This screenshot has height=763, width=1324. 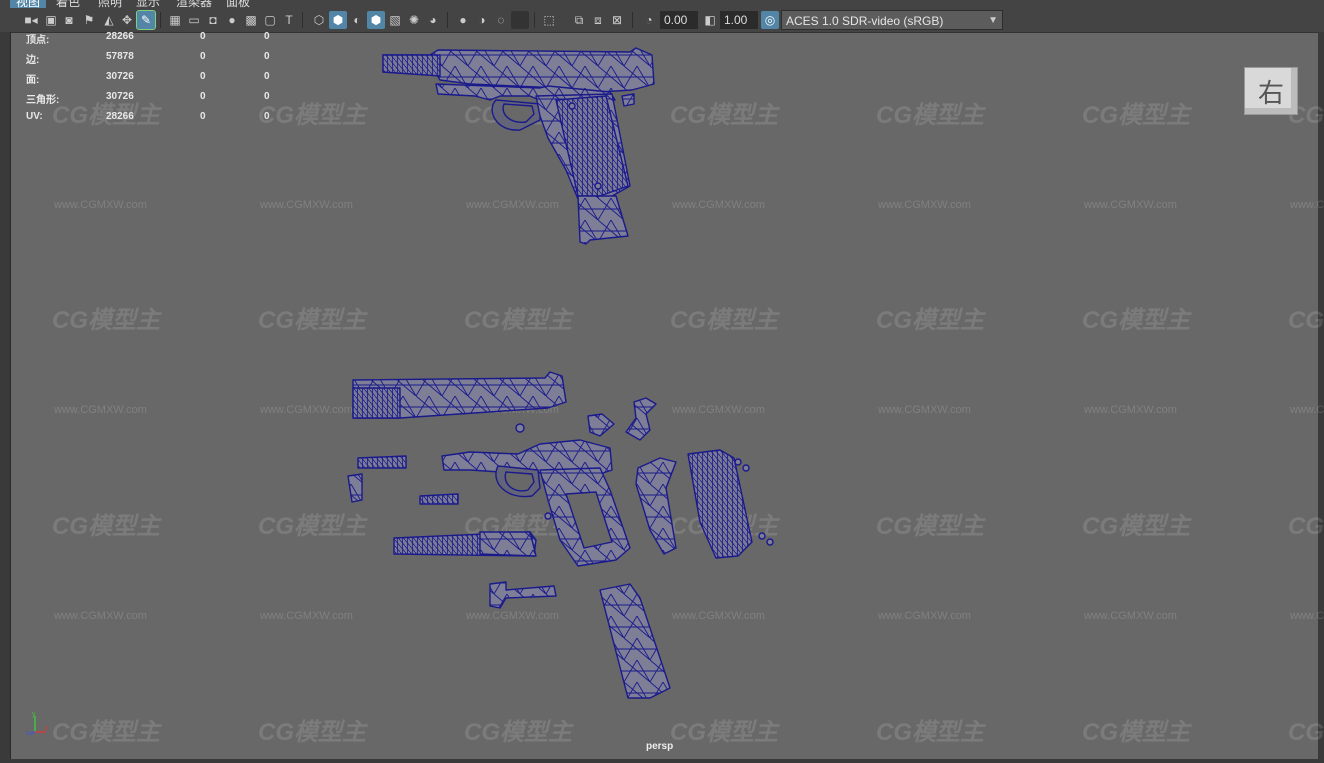 I want to click on hud-label-vertices: 顶点:, so click(x=38, y=40).